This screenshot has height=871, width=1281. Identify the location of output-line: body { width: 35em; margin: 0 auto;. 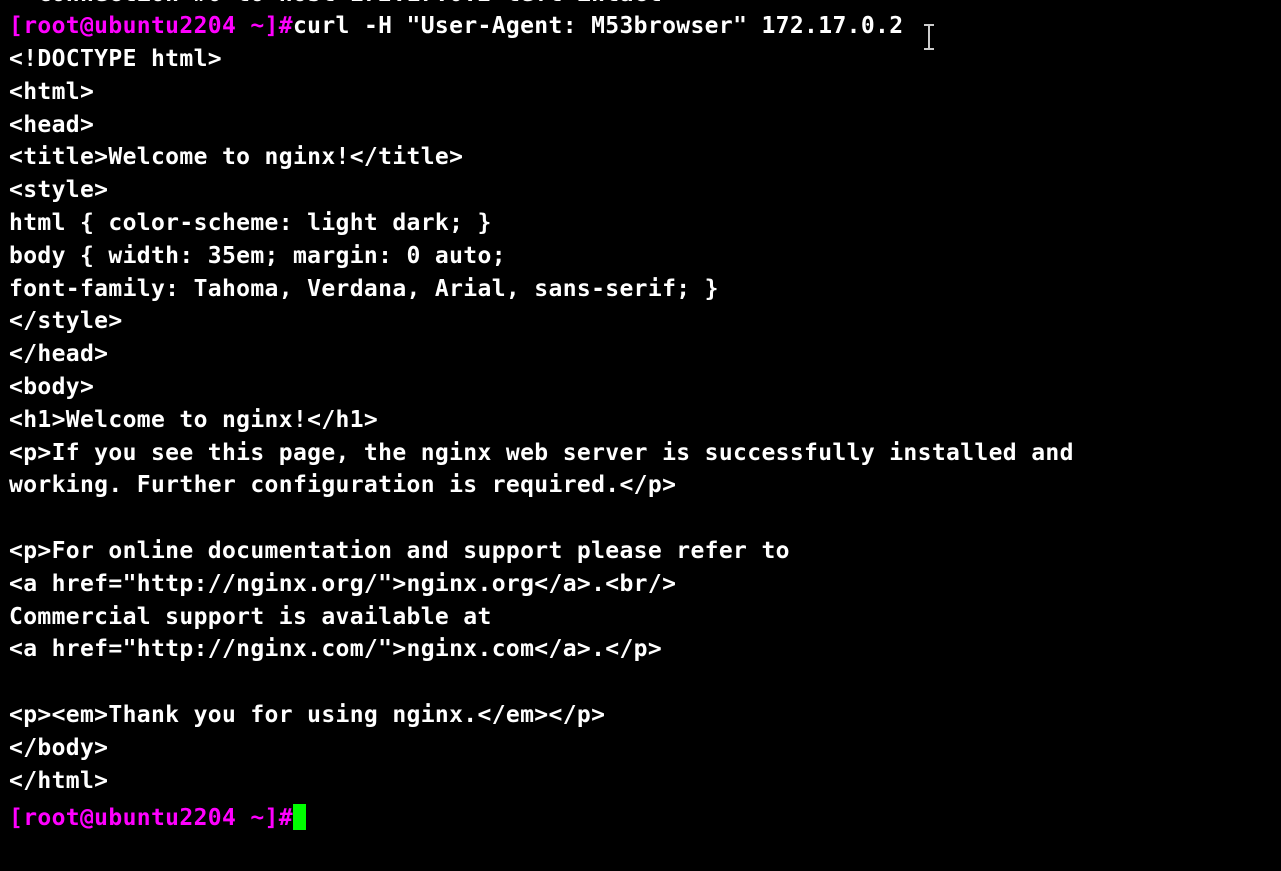
(257, 256).